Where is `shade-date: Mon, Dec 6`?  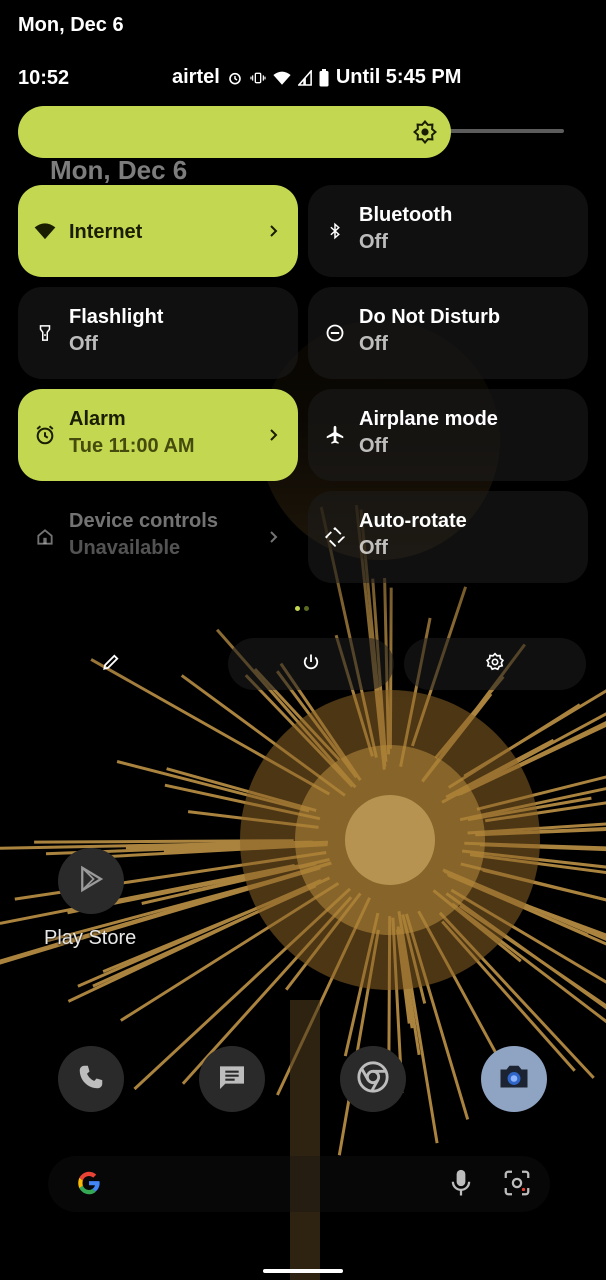
shade-date: Mon, Dec 6 is located at coordinates (71, 25).